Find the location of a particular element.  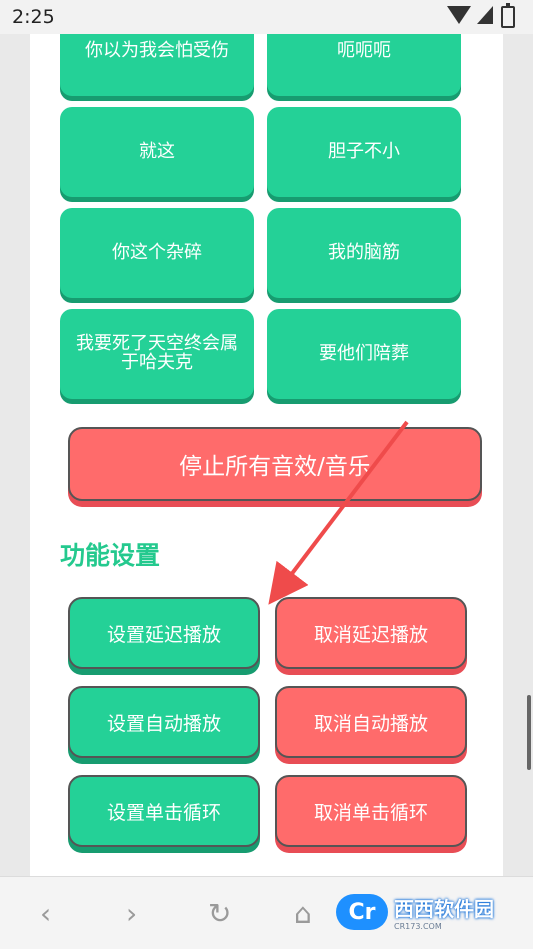

status-icons is located at coordinates (481, 15).